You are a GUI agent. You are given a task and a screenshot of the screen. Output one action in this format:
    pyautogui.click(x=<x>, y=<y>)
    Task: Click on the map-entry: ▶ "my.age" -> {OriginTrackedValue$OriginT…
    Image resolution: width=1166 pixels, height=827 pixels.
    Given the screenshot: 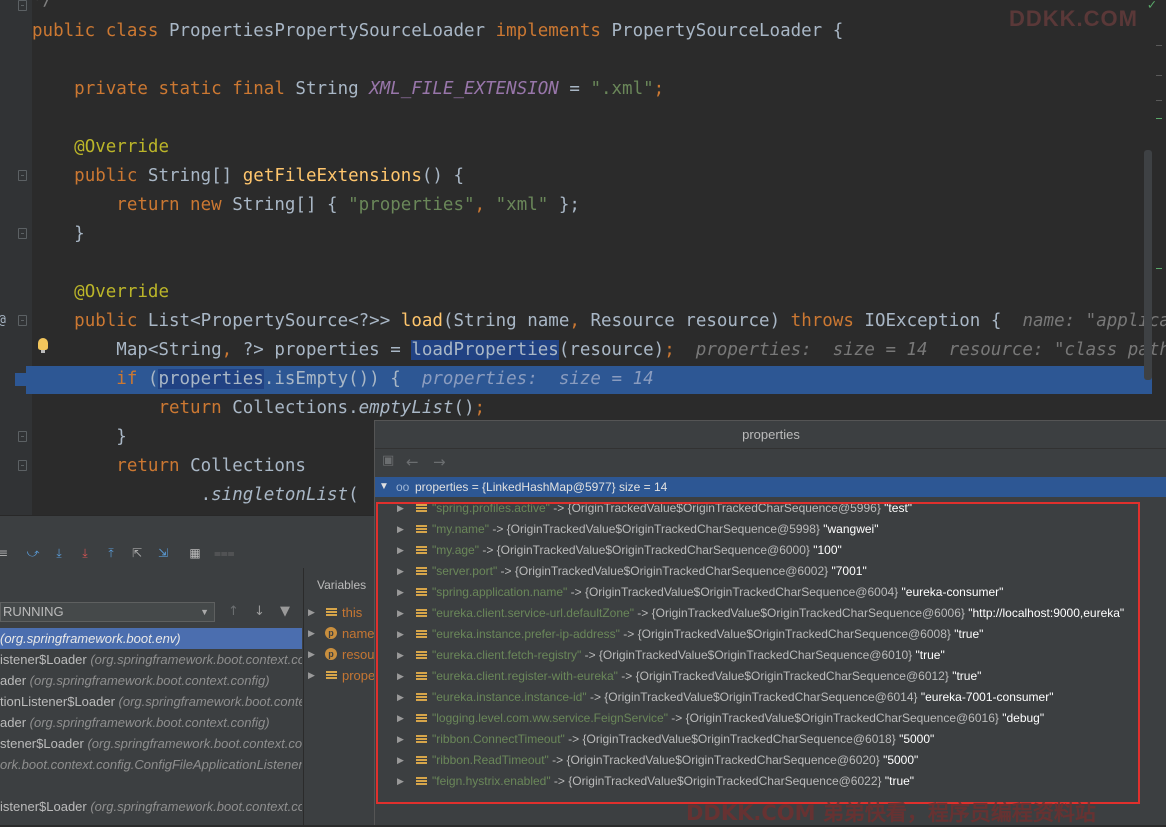 What is the action you would take?
    pyautogui.click(x=770, y=550)
    